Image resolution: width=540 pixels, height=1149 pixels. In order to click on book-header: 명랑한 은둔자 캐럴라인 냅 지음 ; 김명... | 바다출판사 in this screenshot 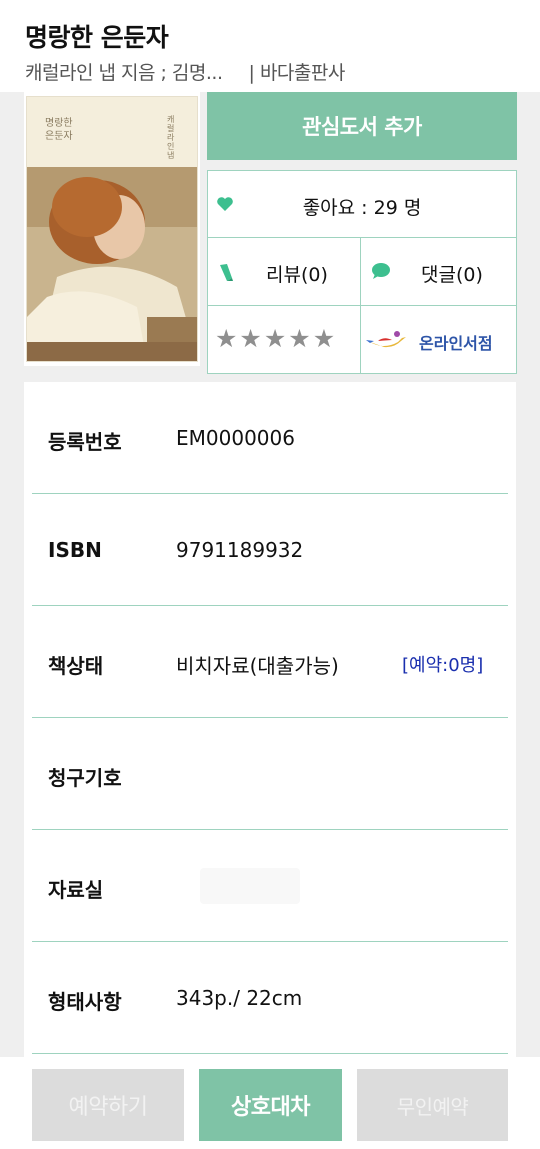, I will do `click(270, 46)`.